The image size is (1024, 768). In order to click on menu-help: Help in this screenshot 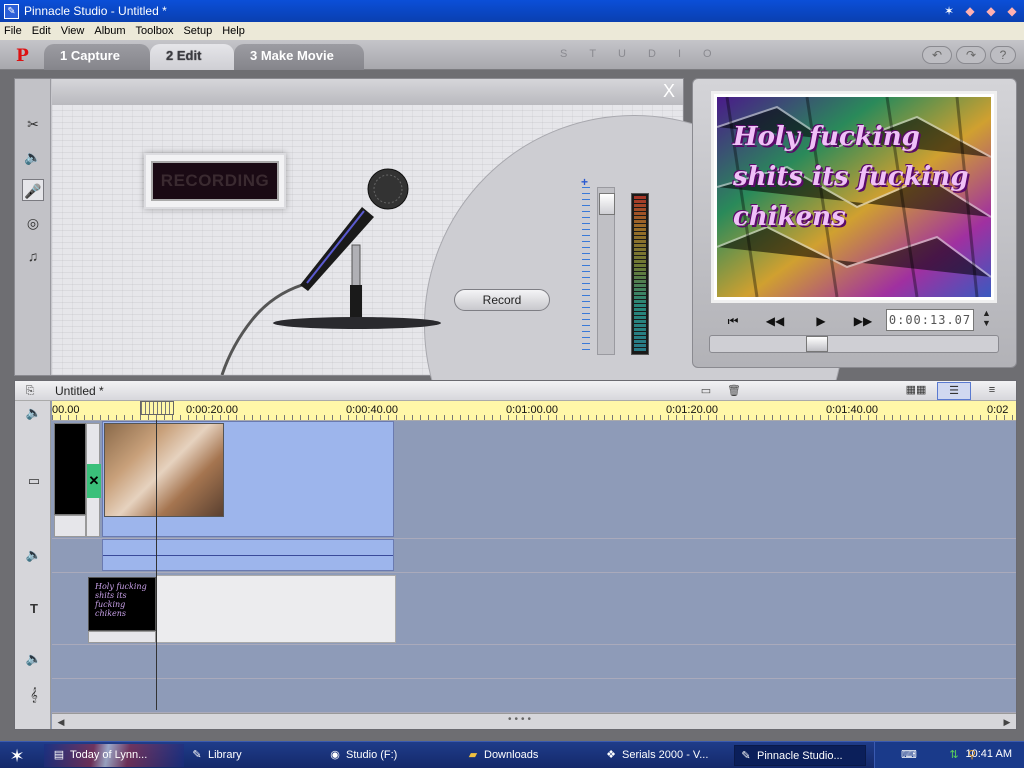, I will do `click(233, 31)`.